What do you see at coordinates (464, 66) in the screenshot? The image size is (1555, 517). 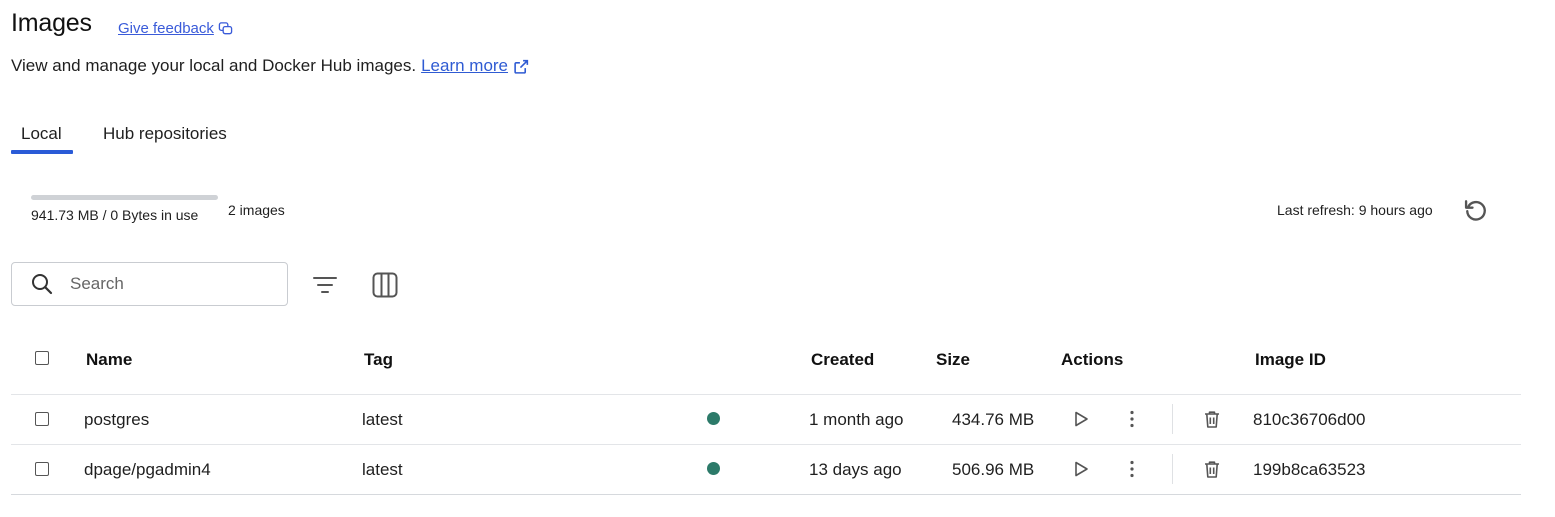 I see `learn-more-link: Learn more` at bounding box center [464, 66].